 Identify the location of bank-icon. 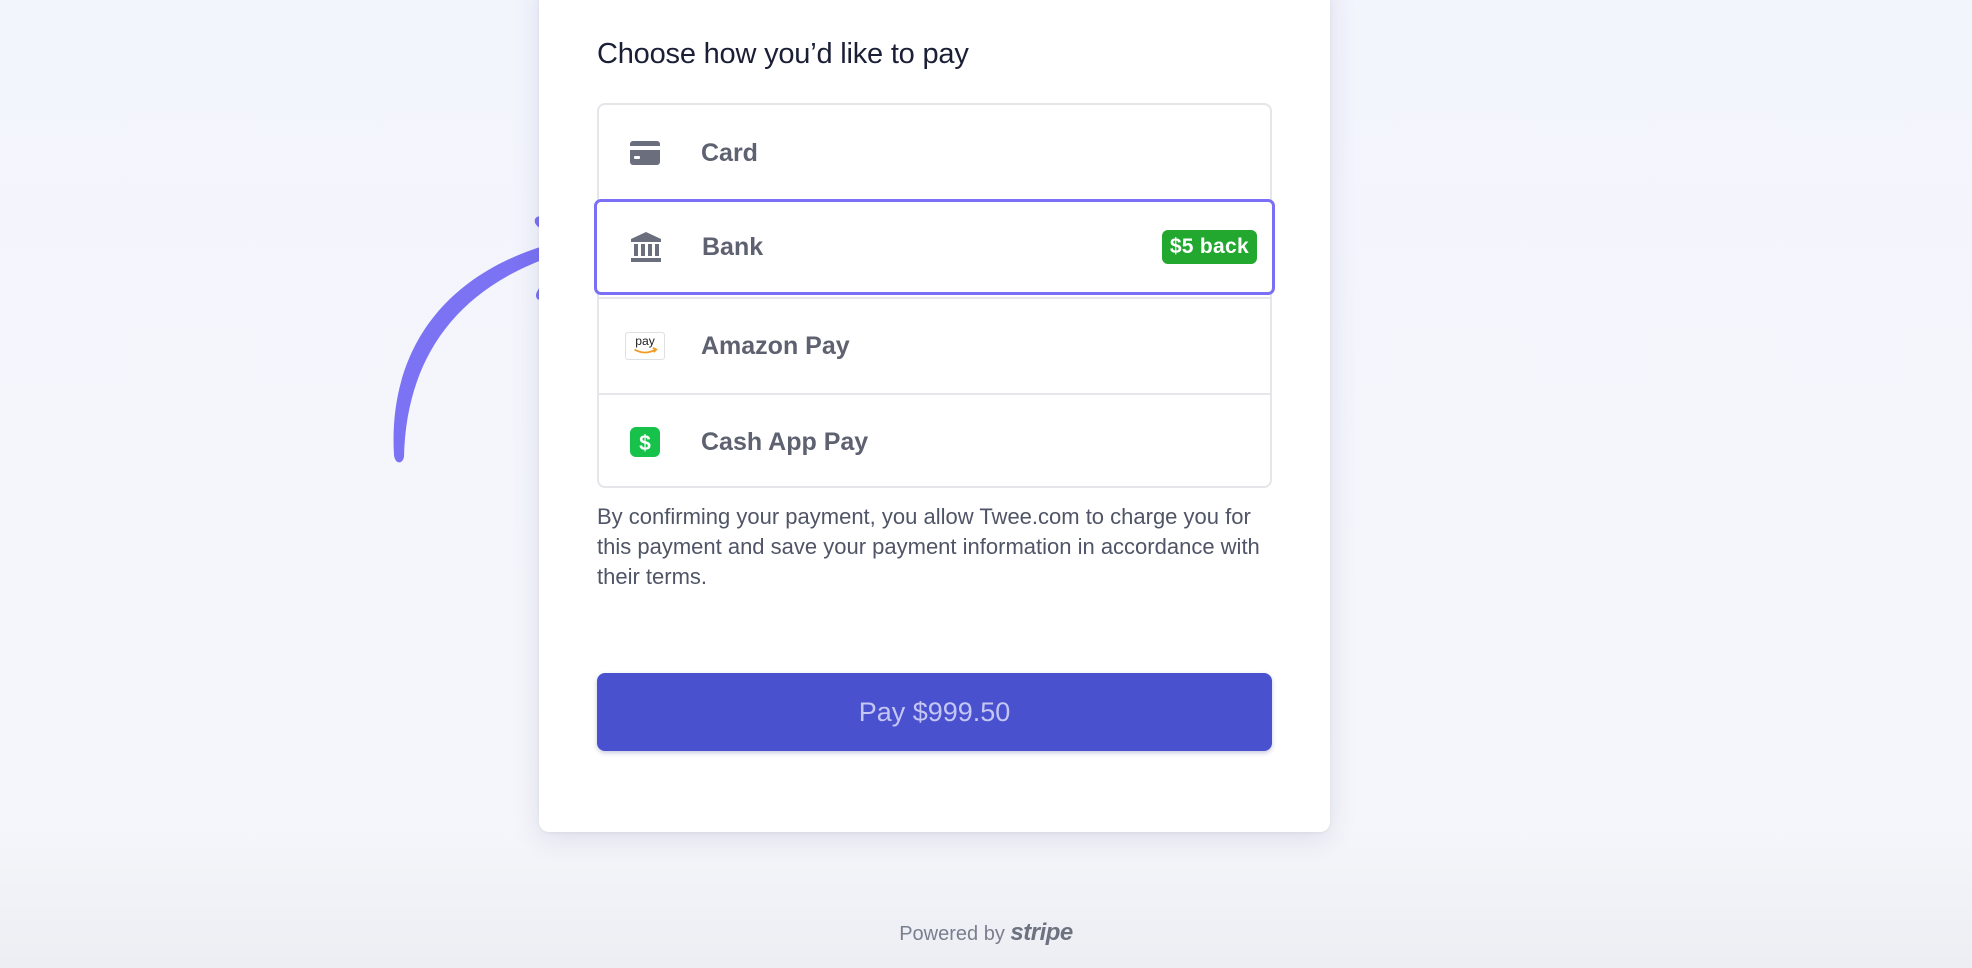
(646, 247).